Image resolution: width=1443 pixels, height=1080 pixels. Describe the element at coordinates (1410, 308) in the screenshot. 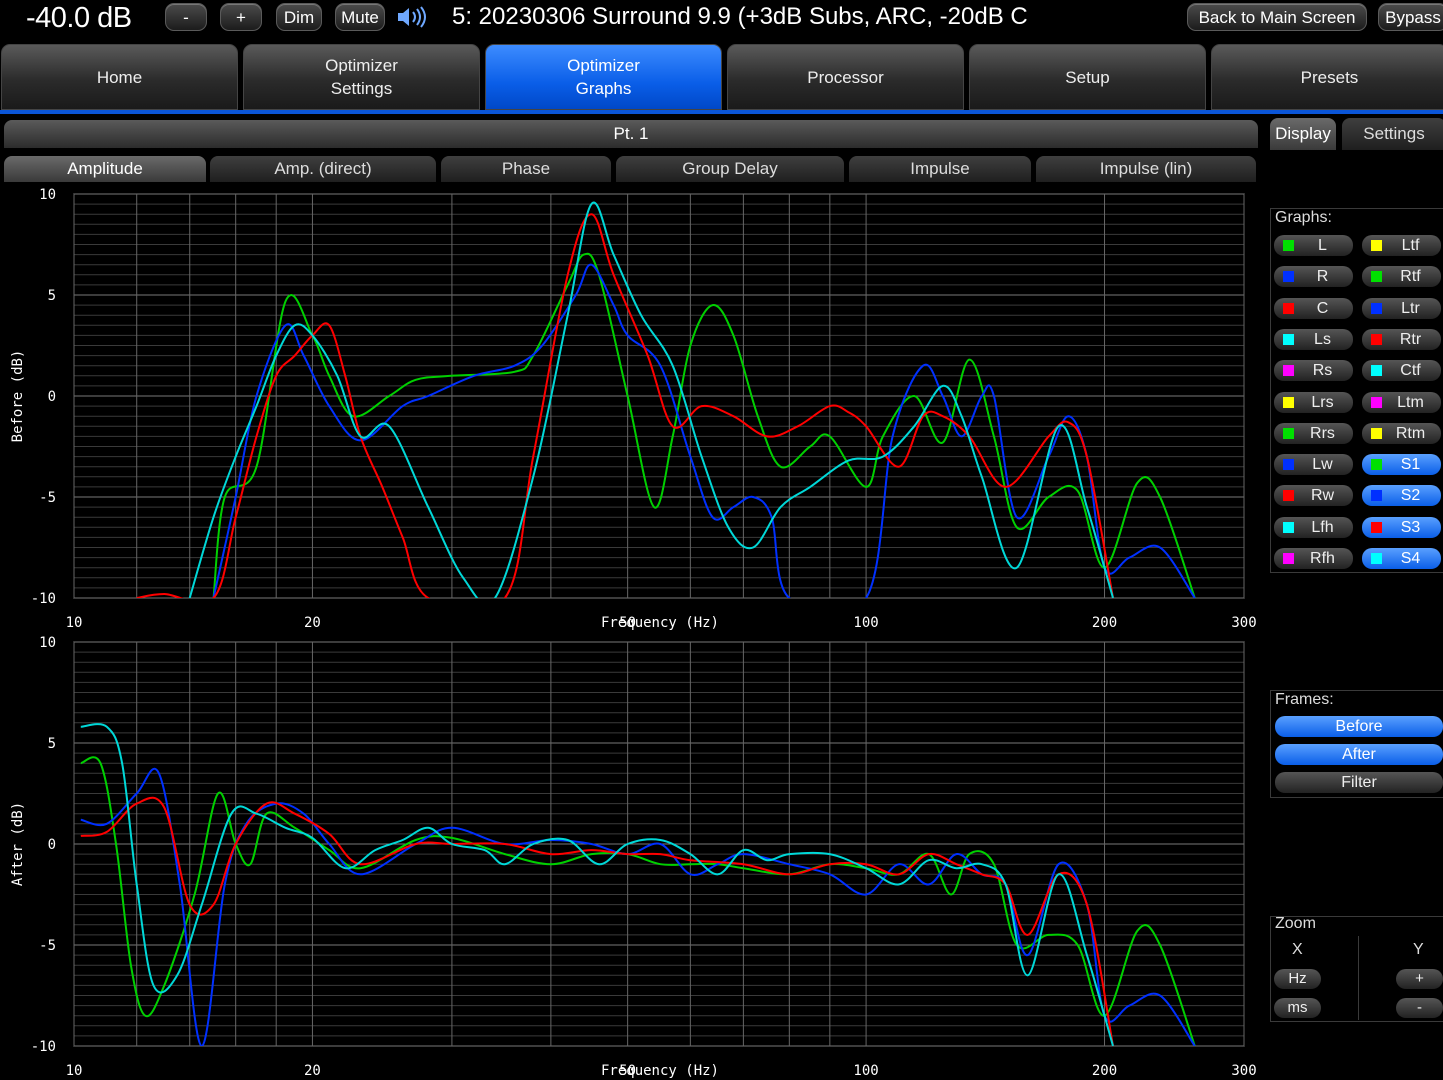

I see `channel-label: Ltr` at that location.